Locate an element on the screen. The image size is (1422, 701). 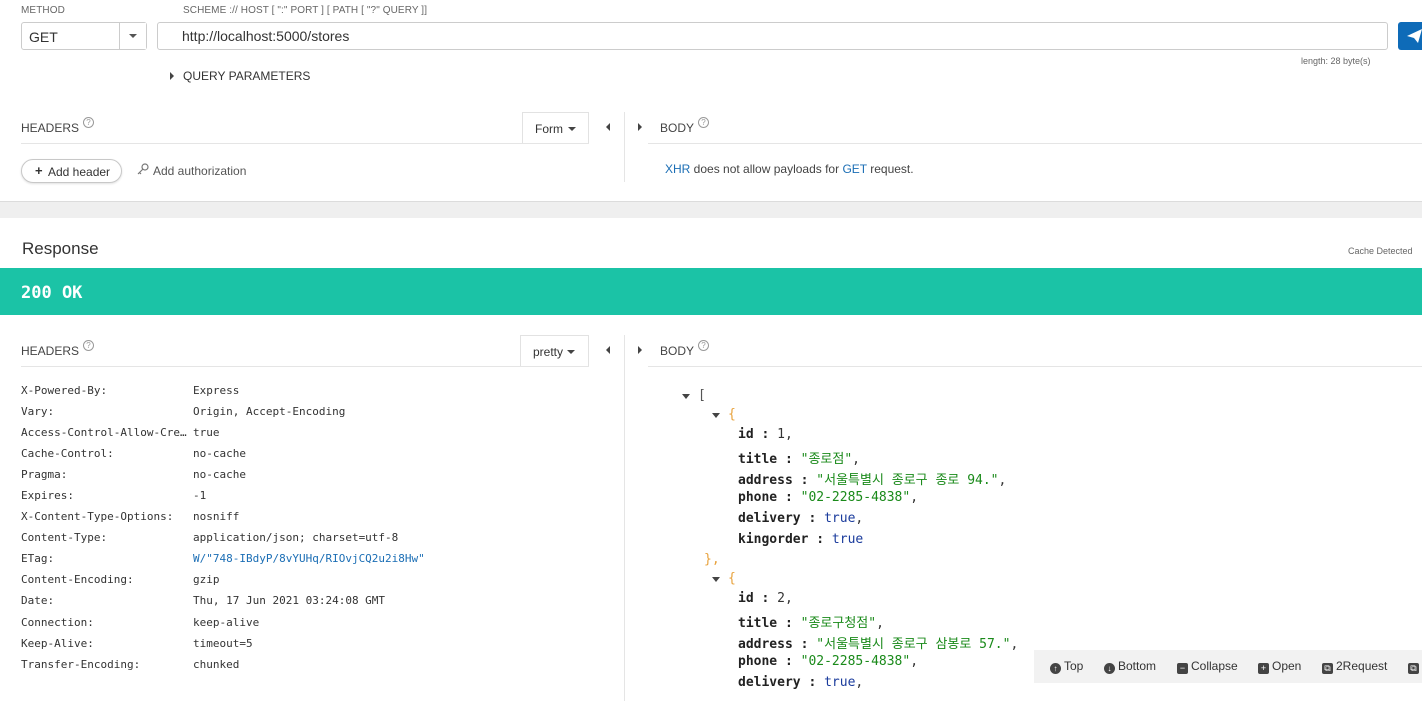
header-row: ETag: W/"748-IBdyP/8vYUHq/RIOvjCQ2u2i8Hw" is located at coordinates (223, 558).